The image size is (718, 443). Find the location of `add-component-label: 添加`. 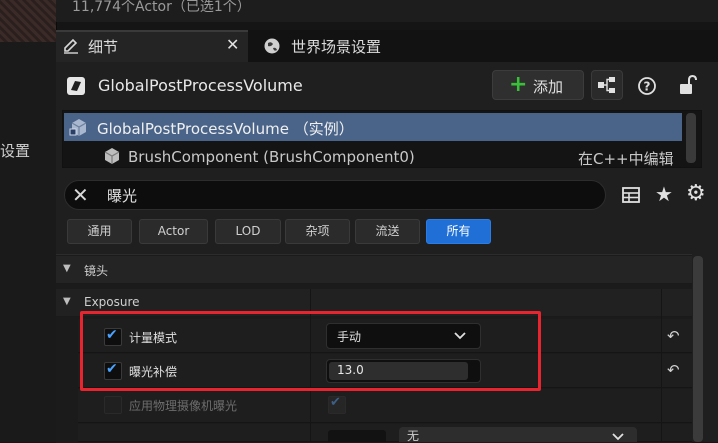

add-component-label: 添加 is located at coordinates (548, 87).